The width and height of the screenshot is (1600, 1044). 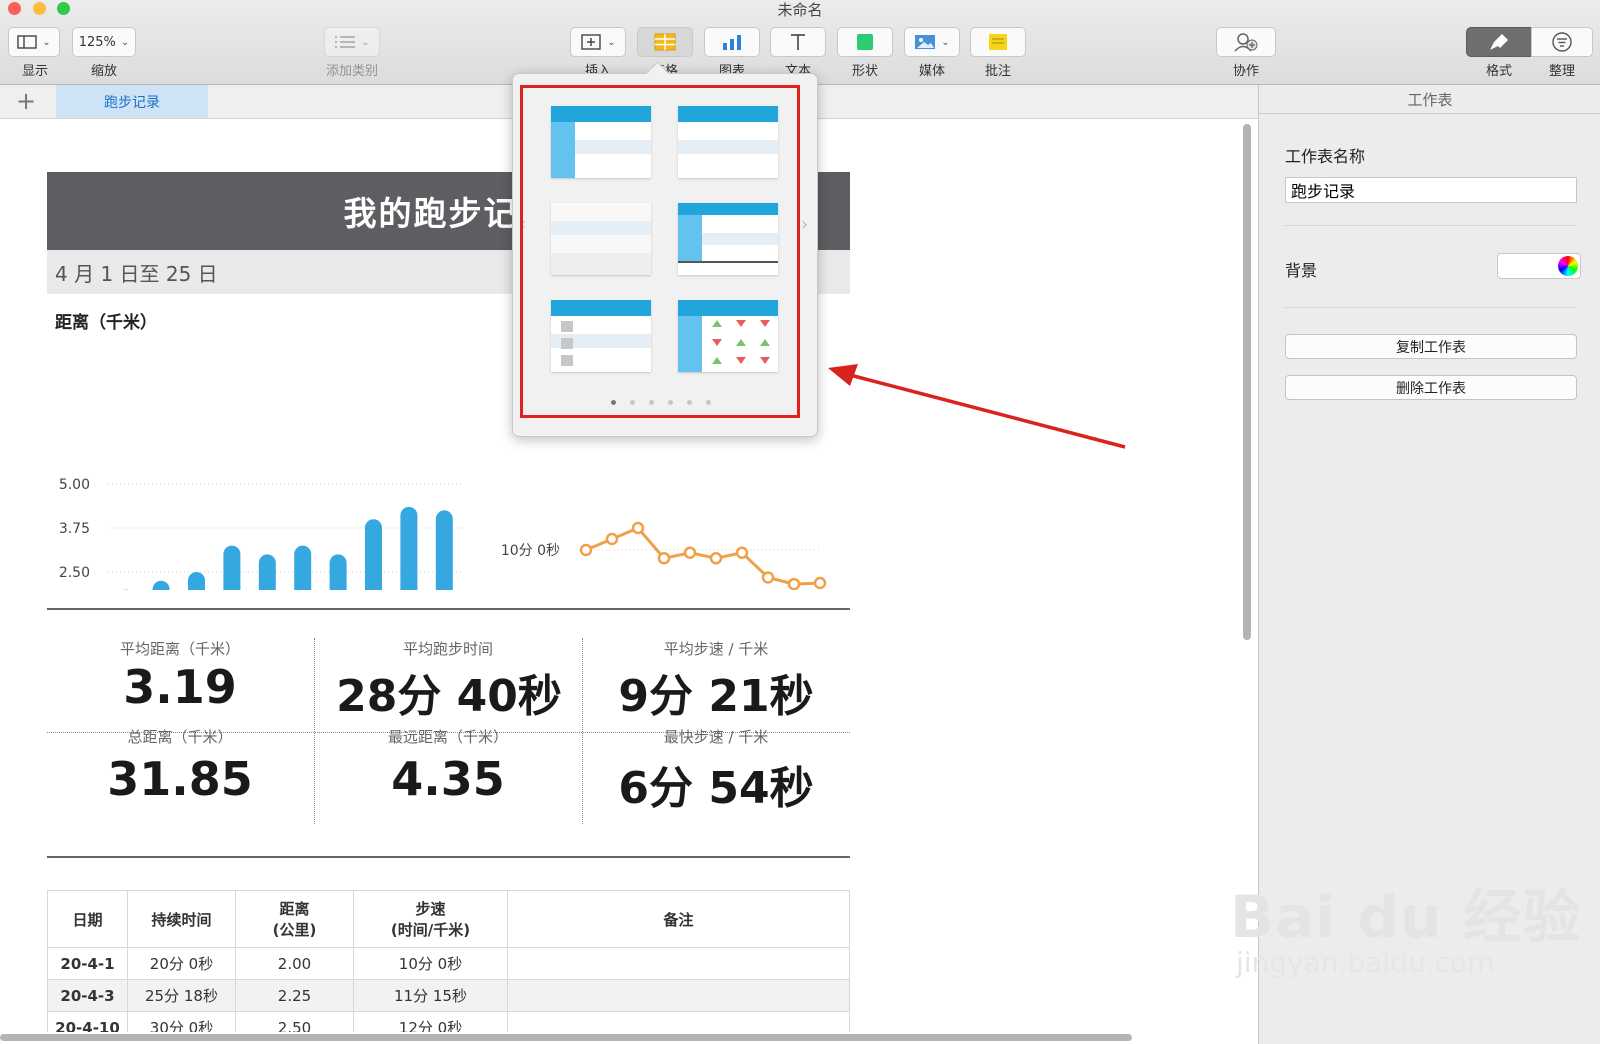 I want to click on table-cell: 2.50, so click(x=294, y=1021).